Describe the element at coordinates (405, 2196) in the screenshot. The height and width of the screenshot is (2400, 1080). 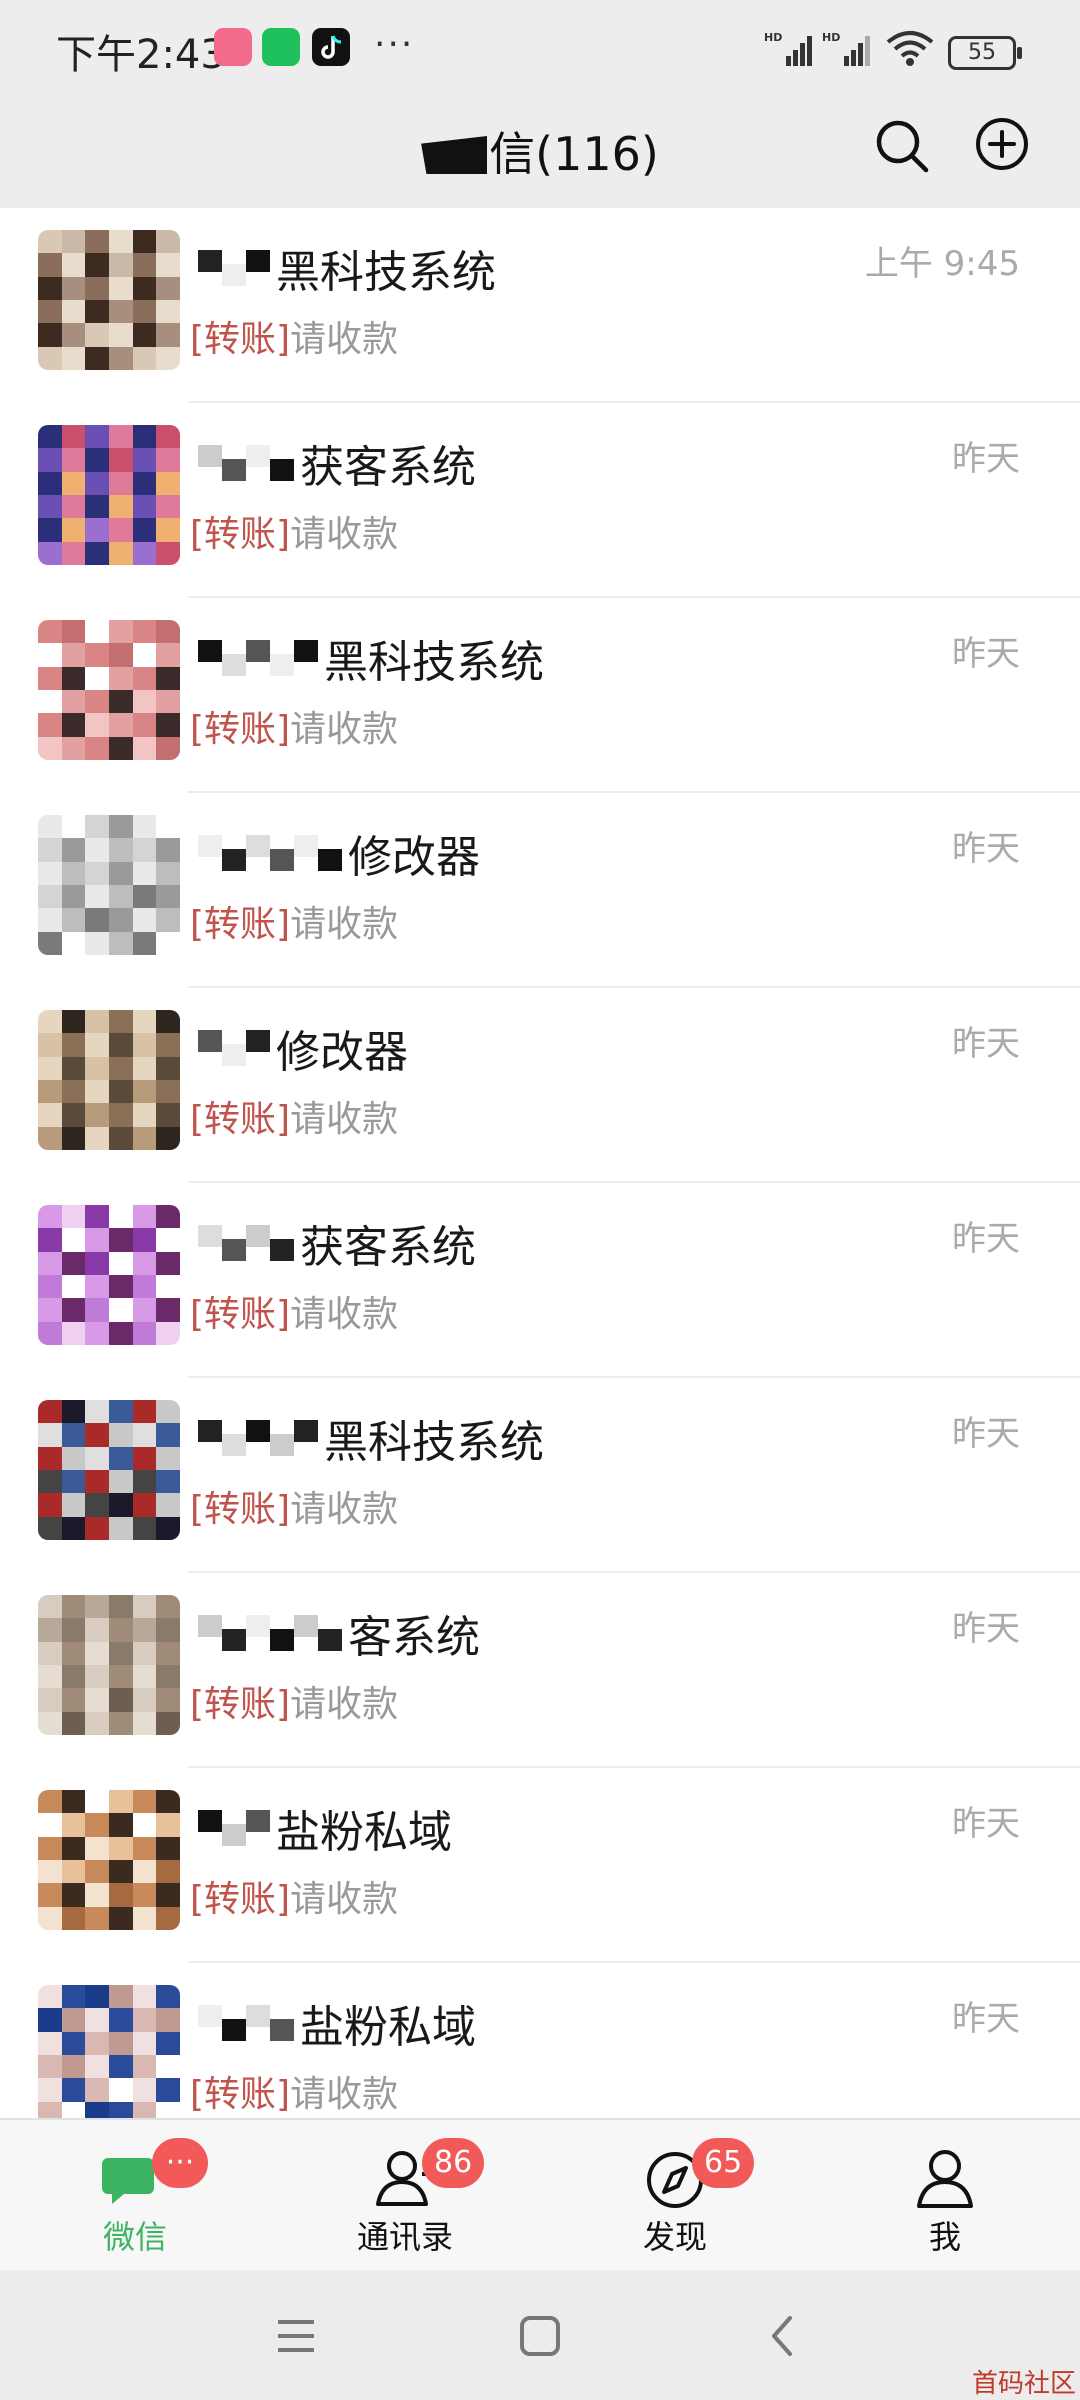
I see `tab-contacts: 86 通讯录` at that location.